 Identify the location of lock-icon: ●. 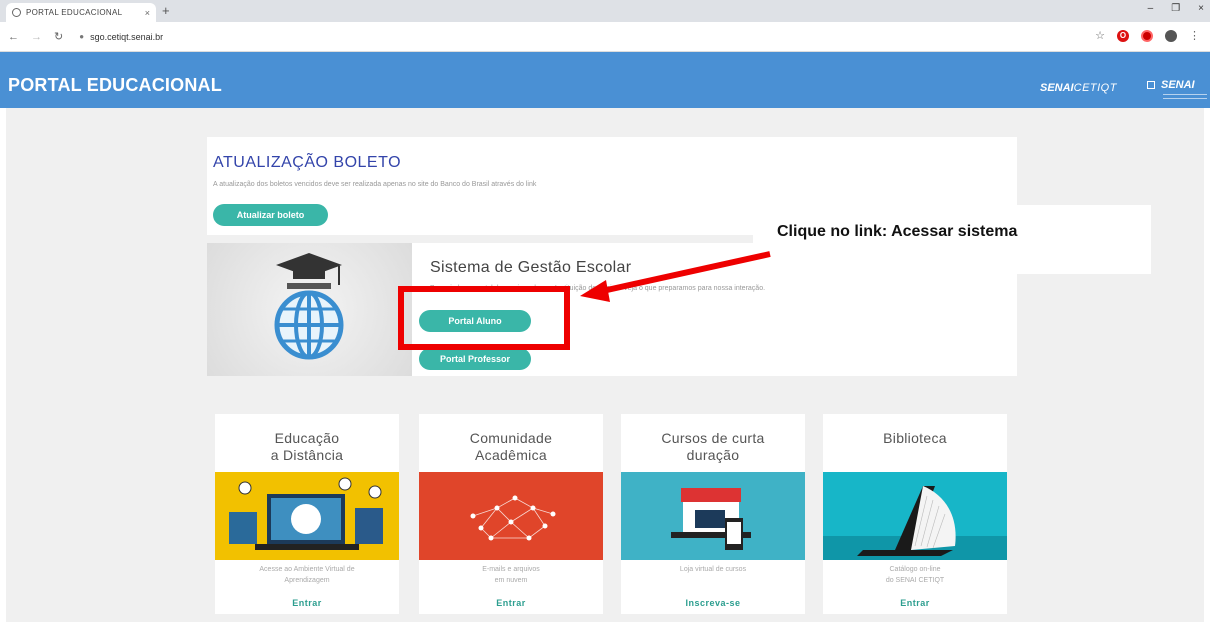
(82, 36).